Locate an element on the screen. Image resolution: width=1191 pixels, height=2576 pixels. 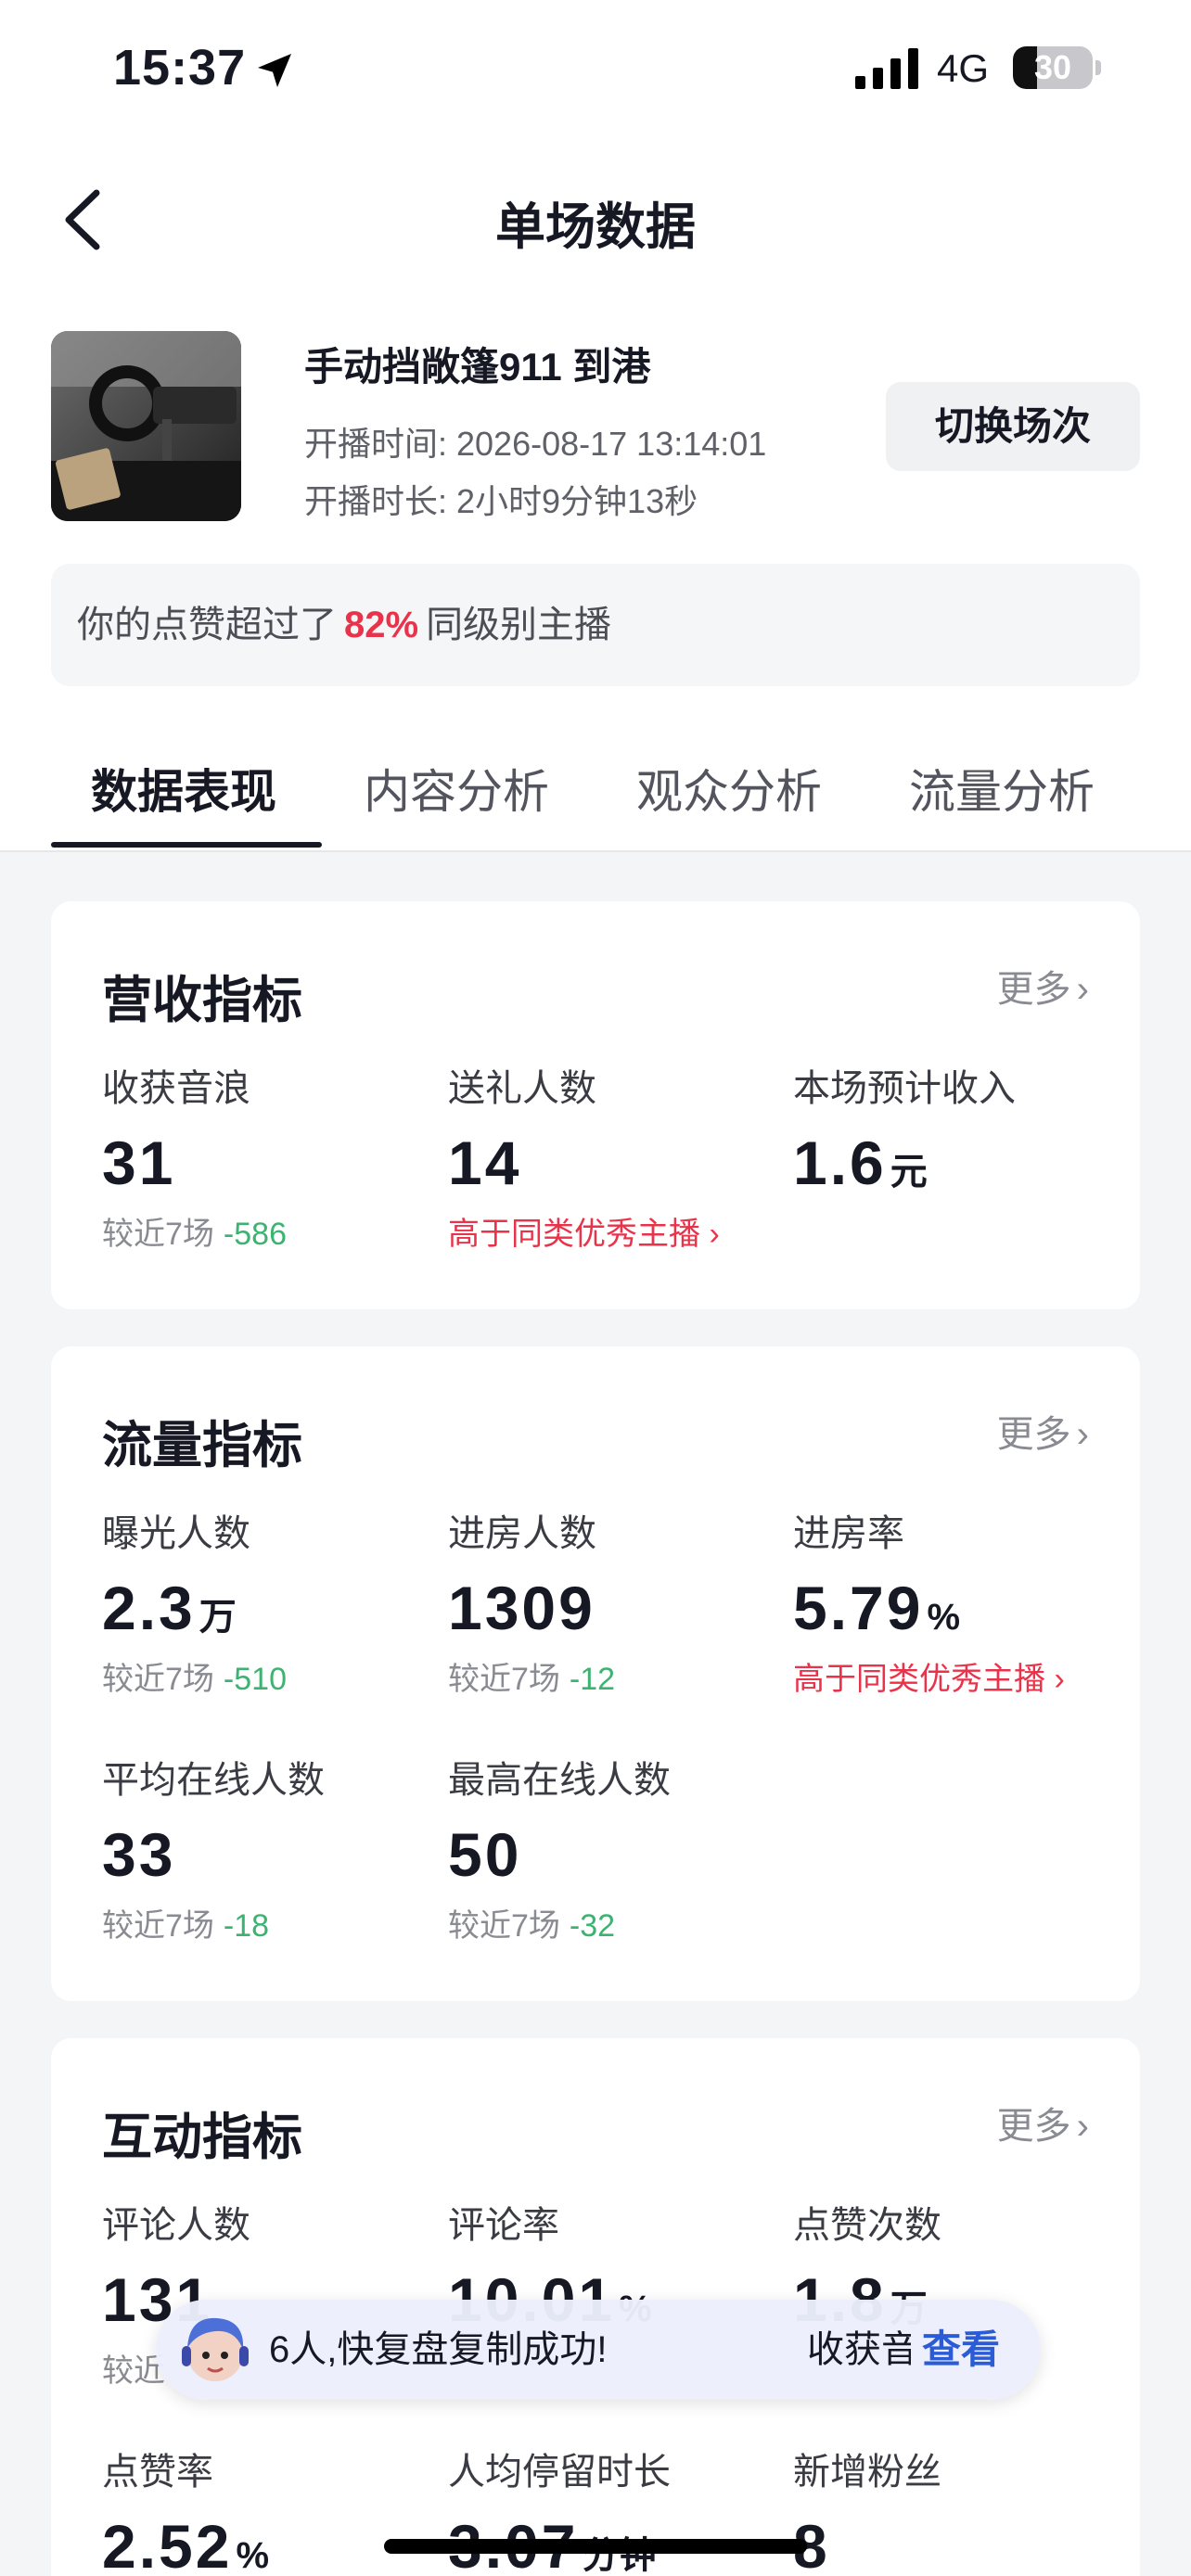
metric-value: 14 is located at coordinates (485, 1163).